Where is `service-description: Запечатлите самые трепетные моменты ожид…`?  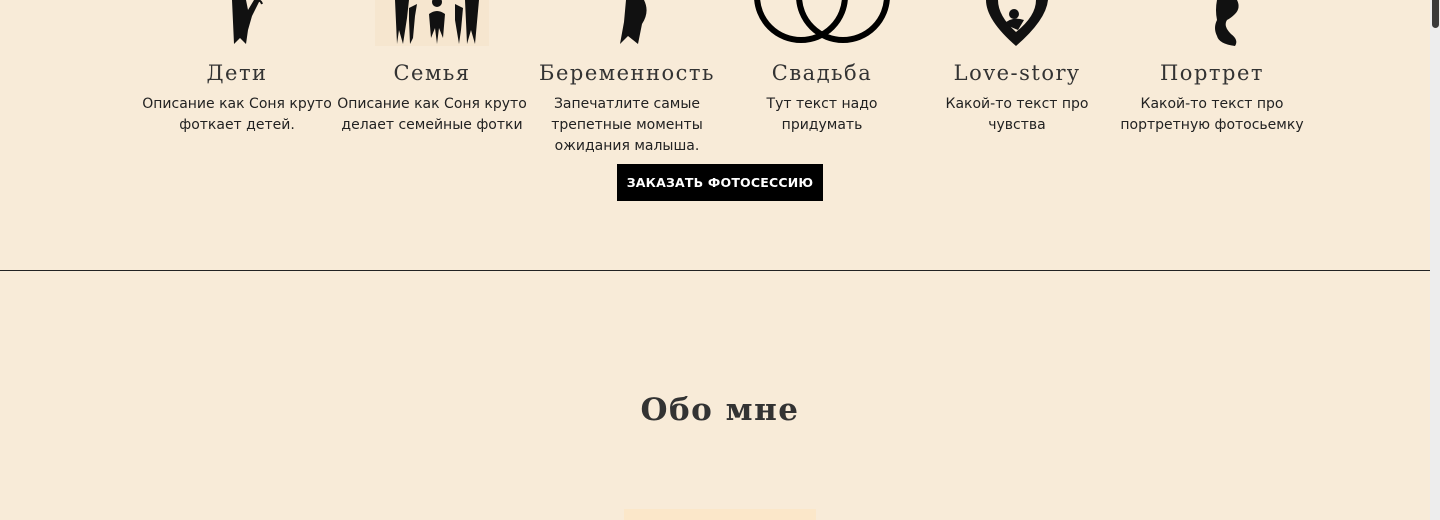
service-description: Запечатлите самые трепетные моменты ожид… is located at coordinates (627, 125).